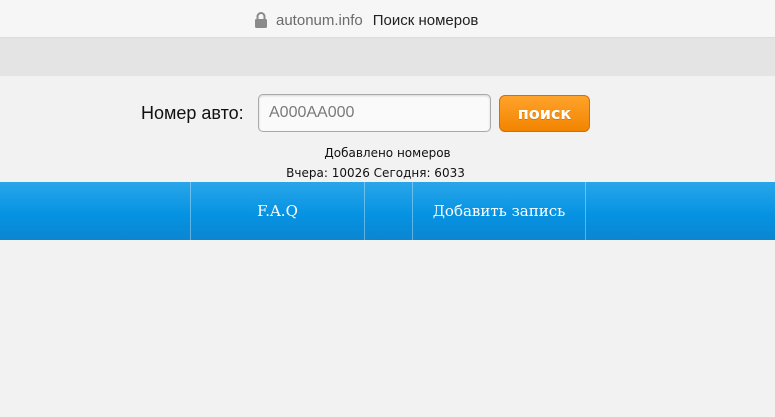  Describe the element at coordinates (319, 20) in the screenshot. I see `site-domain: autonum.info` at that location.